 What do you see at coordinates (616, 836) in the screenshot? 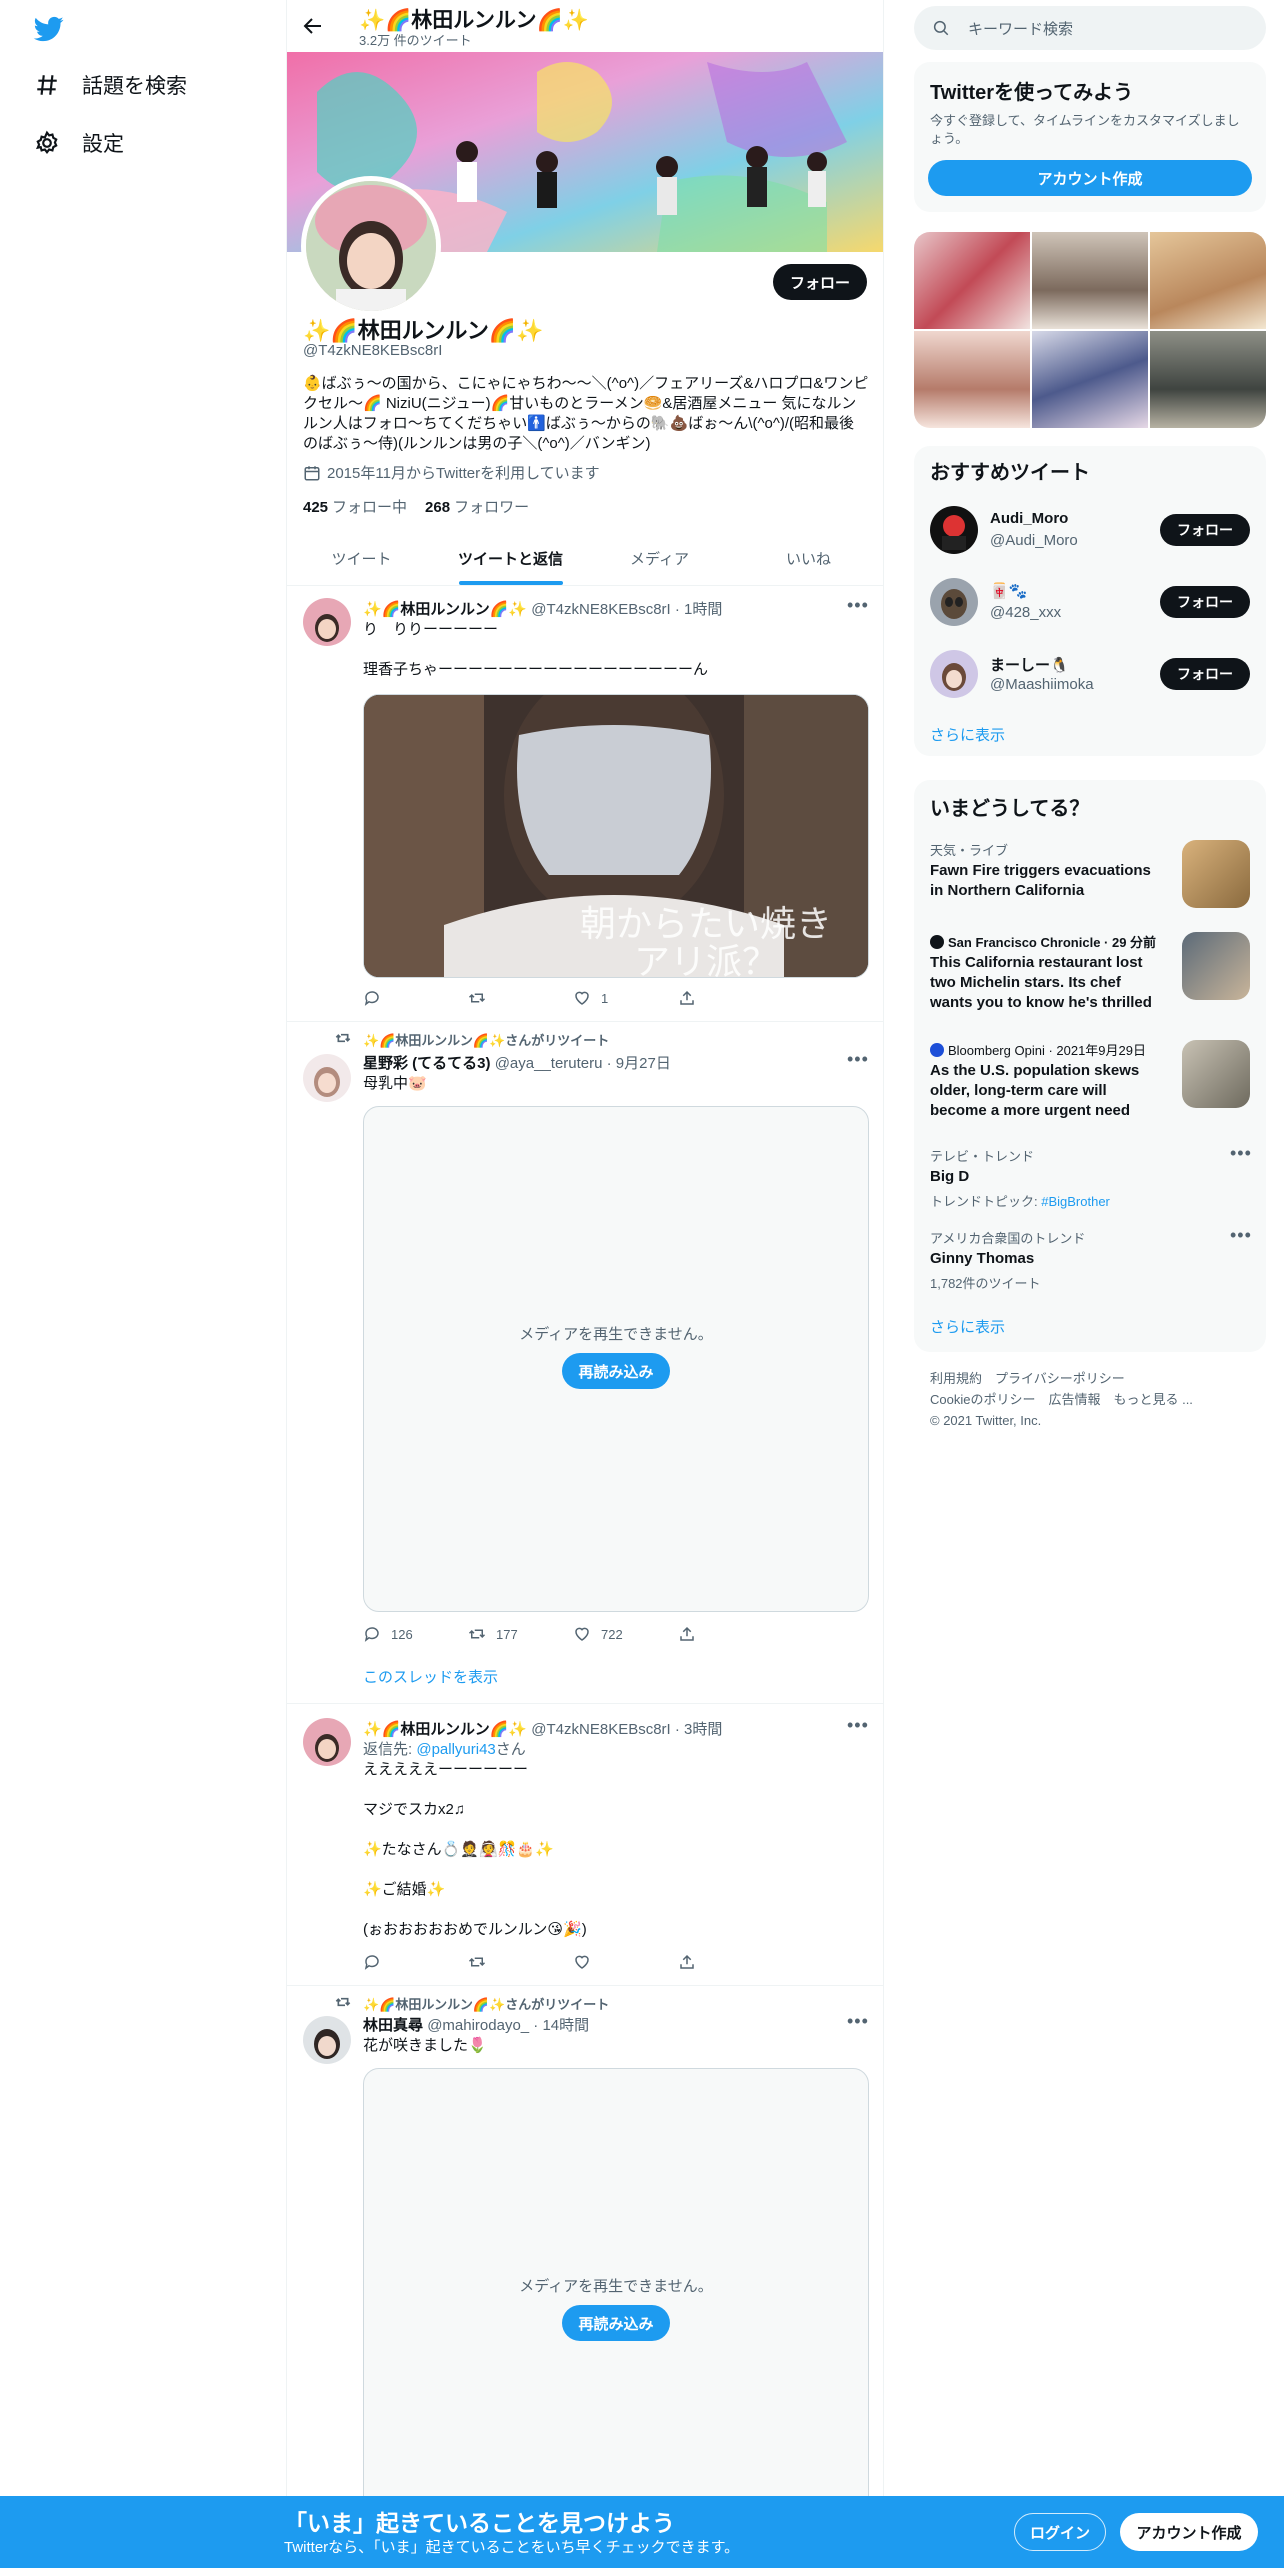
I see `tweet-image: 朝からたい焼き アリ派？` at bounding box center [616, 836].